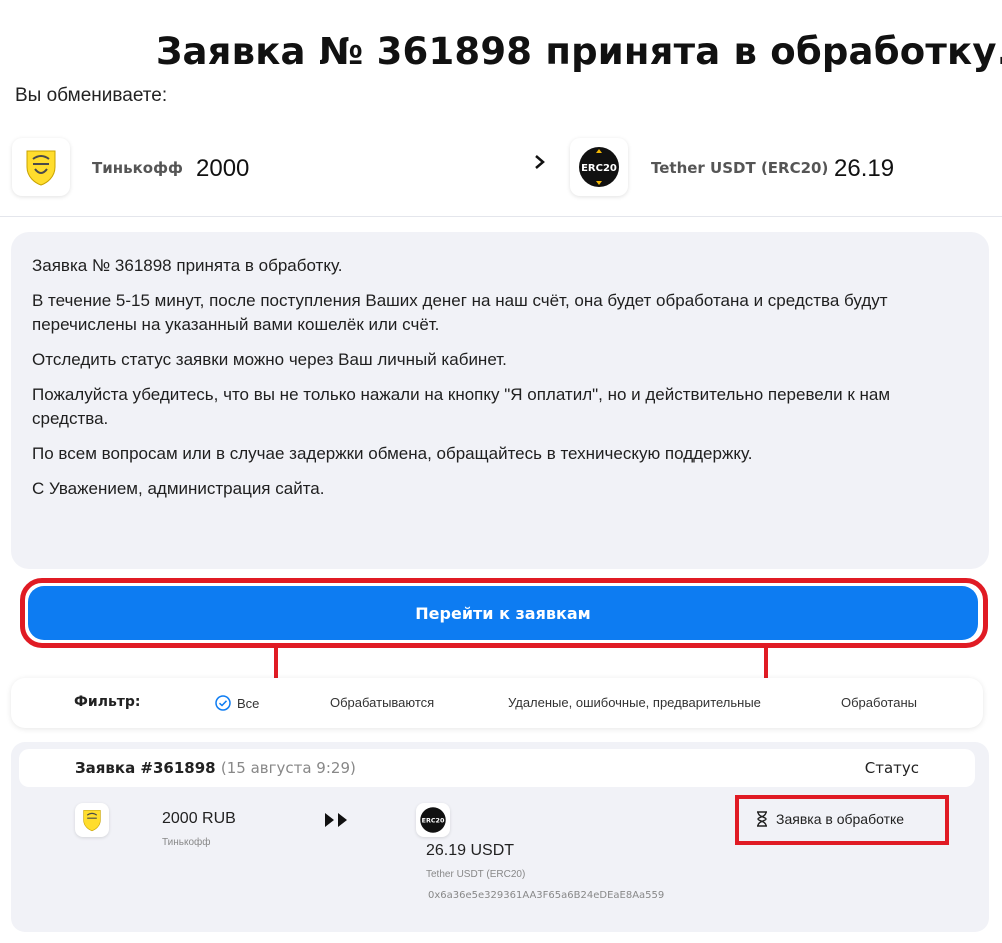  Describe the element at coordinates (840, 819) in the screenshot. I see `order-status-text: Заявка в обработке` at that location.